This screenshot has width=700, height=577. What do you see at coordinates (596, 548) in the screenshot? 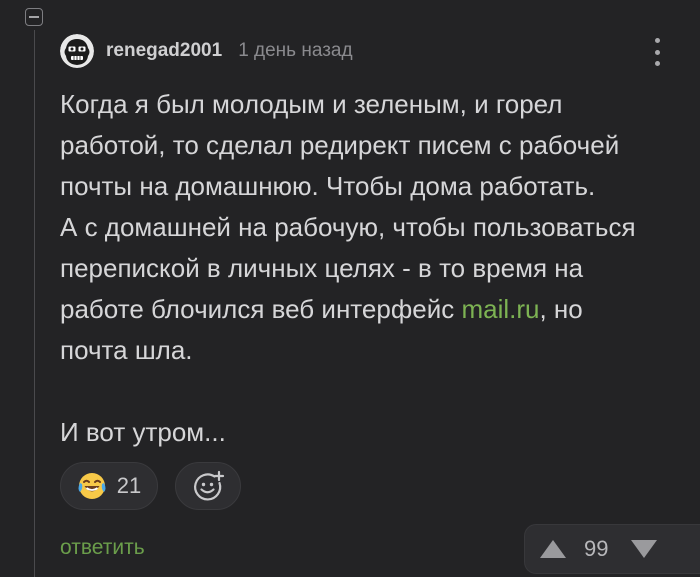
I see `rating-value: 99` at bounding box center [596, 548].